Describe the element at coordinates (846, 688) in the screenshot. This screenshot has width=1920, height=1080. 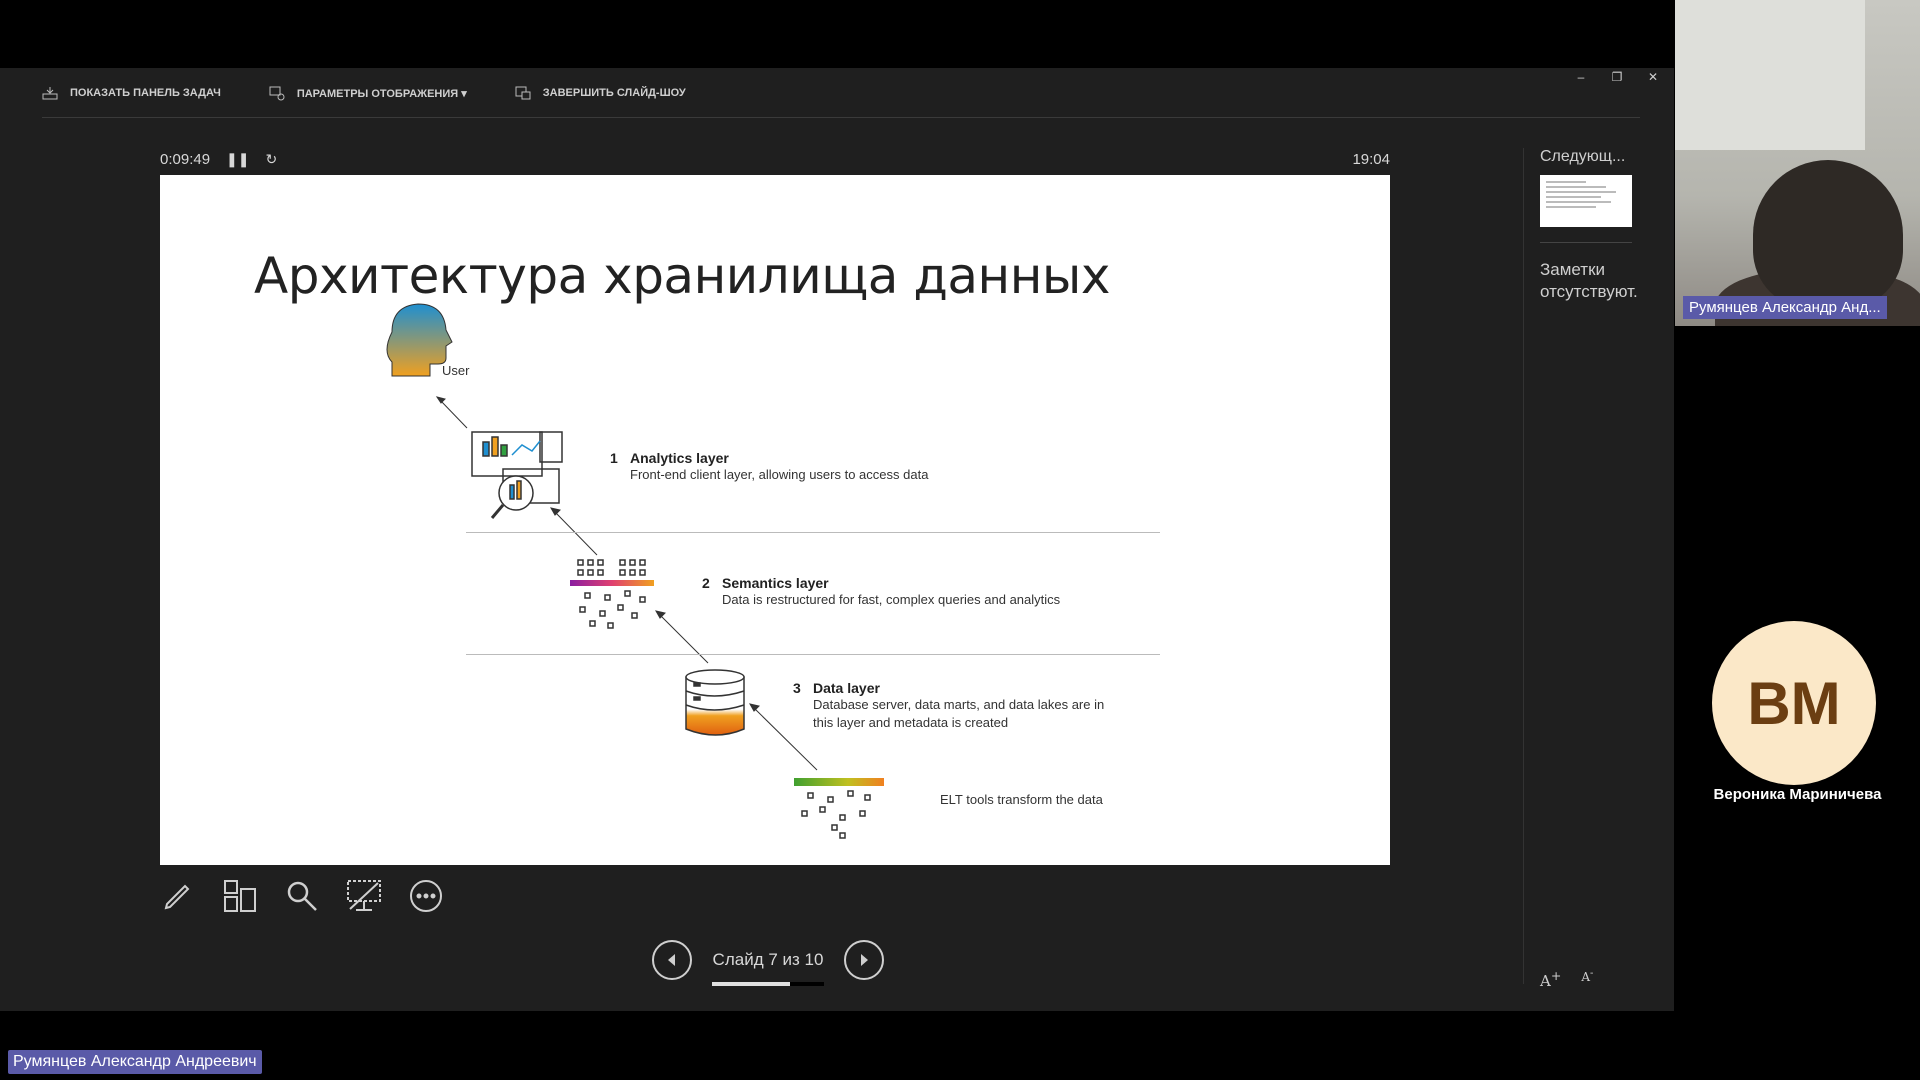
I see `layer-name: Data layer` at that location.